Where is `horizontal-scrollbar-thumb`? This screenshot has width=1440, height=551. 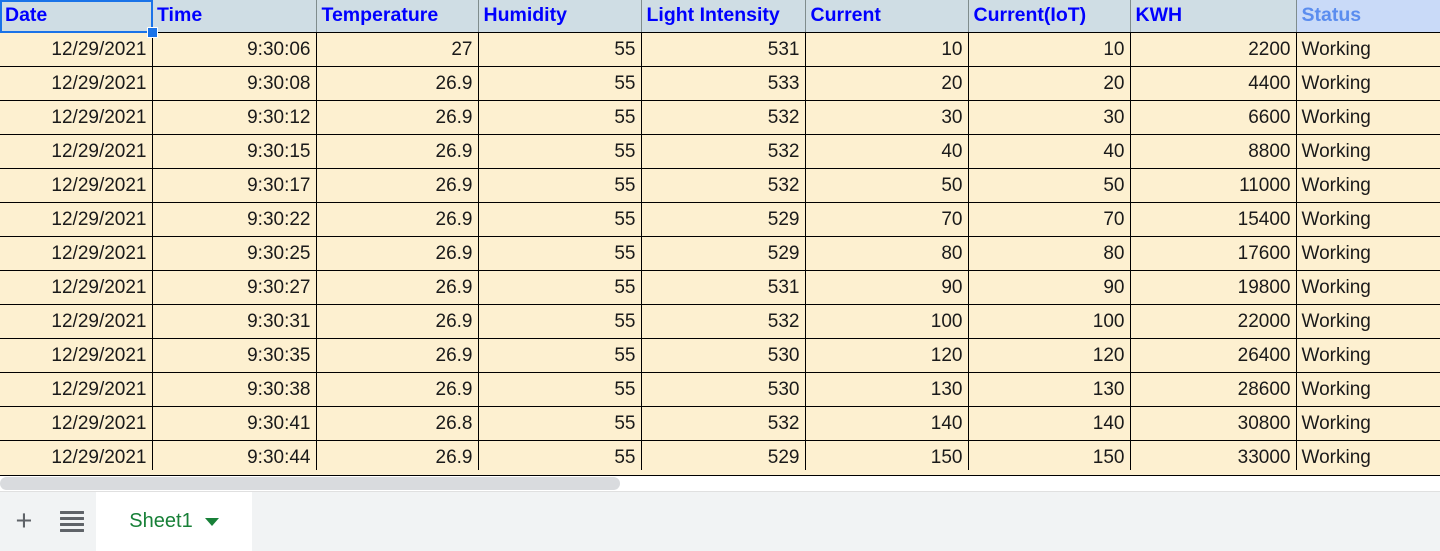
horizontal-scrollbar-thumb is located at coordinates (310, 483).